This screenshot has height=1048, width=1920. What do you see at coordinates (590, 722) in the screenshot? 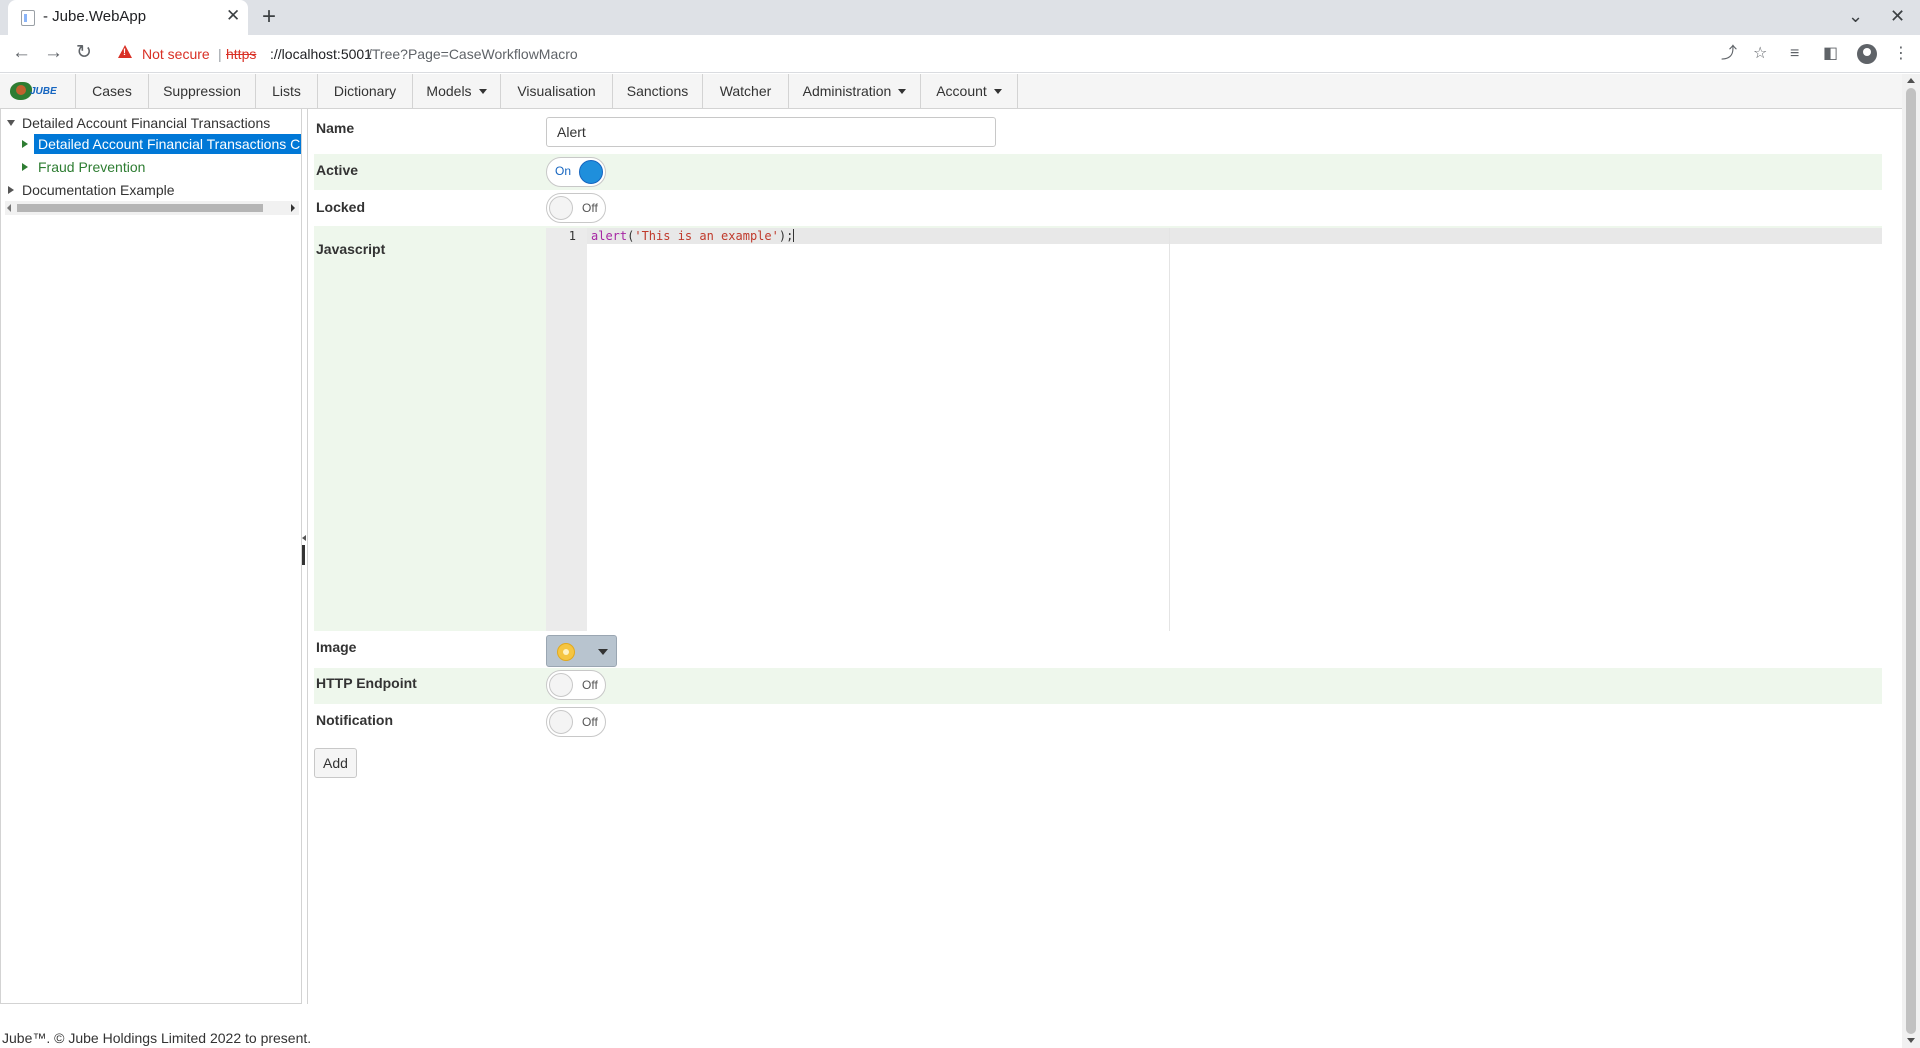
I see `notification-toggle-state: Off` at bounding box center [590, 722].